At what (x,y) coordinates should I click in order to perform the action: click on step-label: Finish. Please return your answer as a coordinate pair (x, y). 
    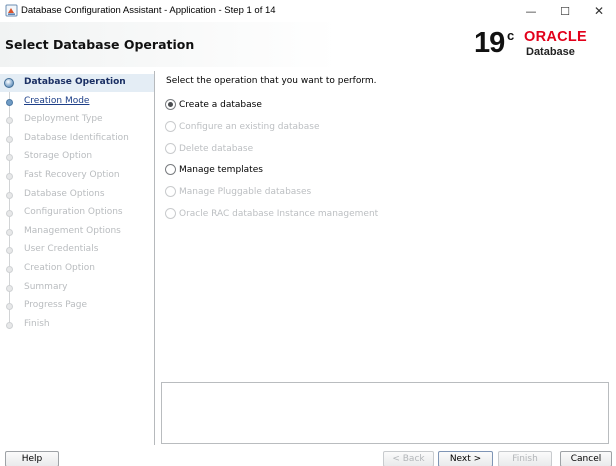
    Looking at the image, I should click on (37, 323).